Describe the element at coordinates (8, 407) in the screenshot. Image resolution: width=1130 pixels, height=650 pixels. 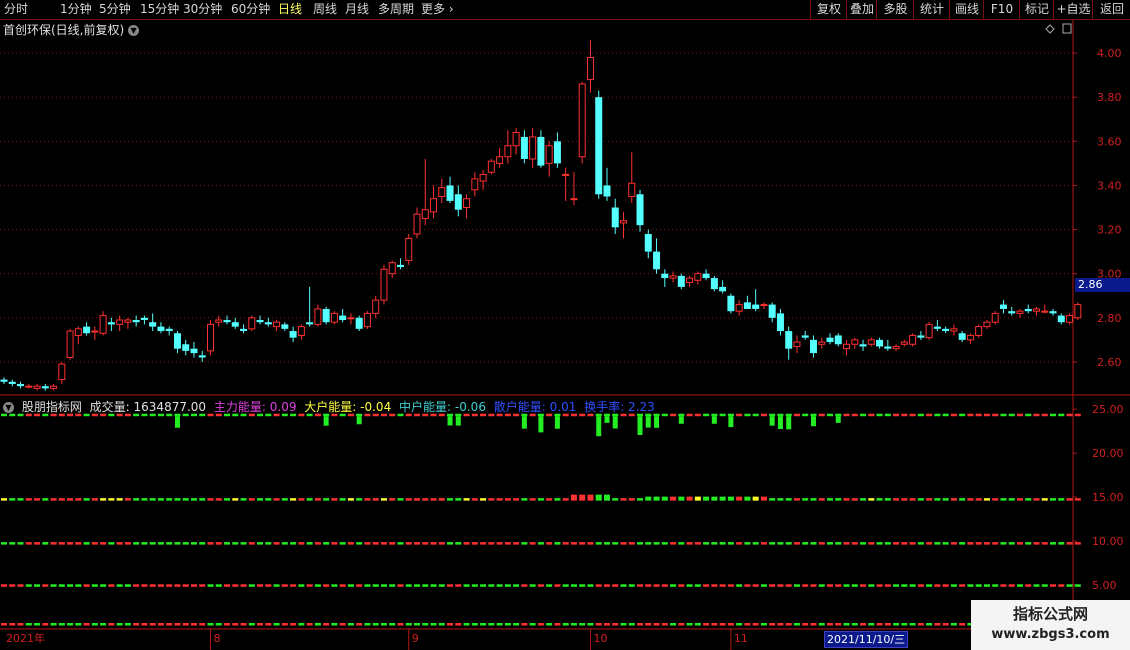
I see `dropdown-circle-icon: ▼` at that location.